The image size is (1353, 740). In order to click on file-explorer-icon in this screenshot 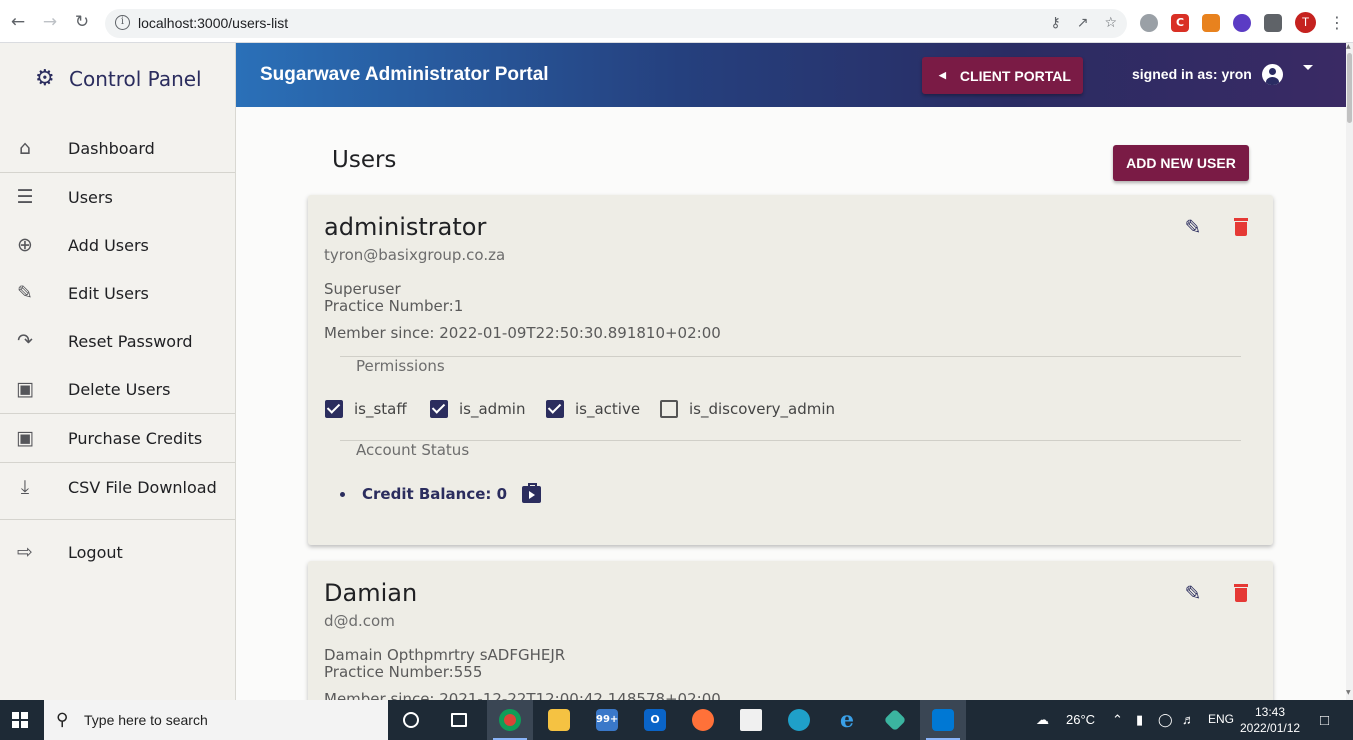, I will do `click(559, 720)`.